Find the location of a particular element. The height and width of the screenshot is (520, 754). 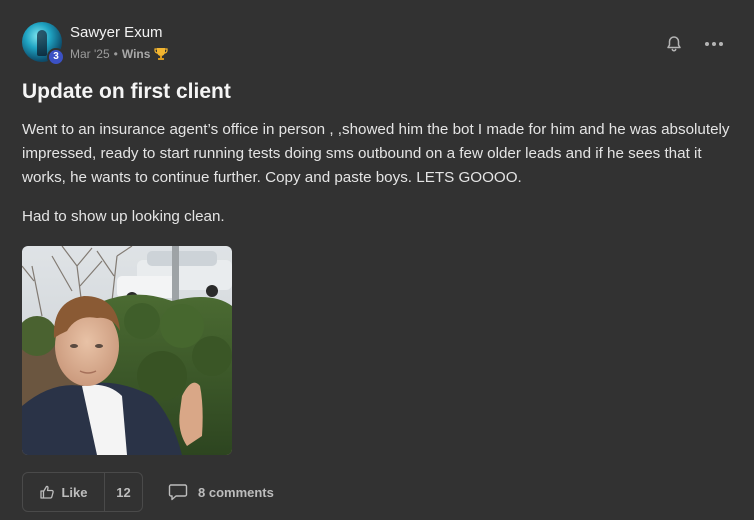

post-meta: Mar '25 • Wins is located at coordinates (119, 54).